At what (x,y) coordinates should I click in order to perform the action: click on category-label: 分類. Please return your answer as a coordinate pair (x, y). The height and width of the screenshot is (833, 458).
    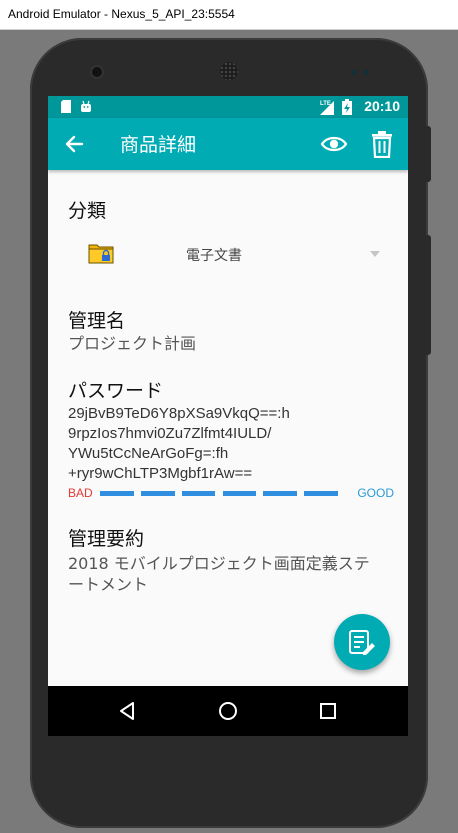
    Looking at the image, I should click on (87, 211).